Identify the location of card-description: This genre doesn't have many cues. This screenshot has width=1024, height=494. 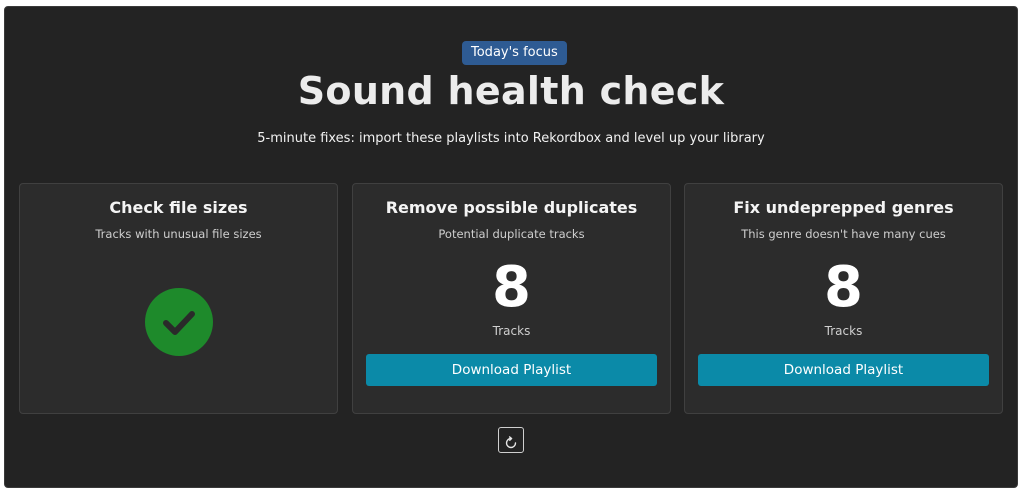
(843, 234).